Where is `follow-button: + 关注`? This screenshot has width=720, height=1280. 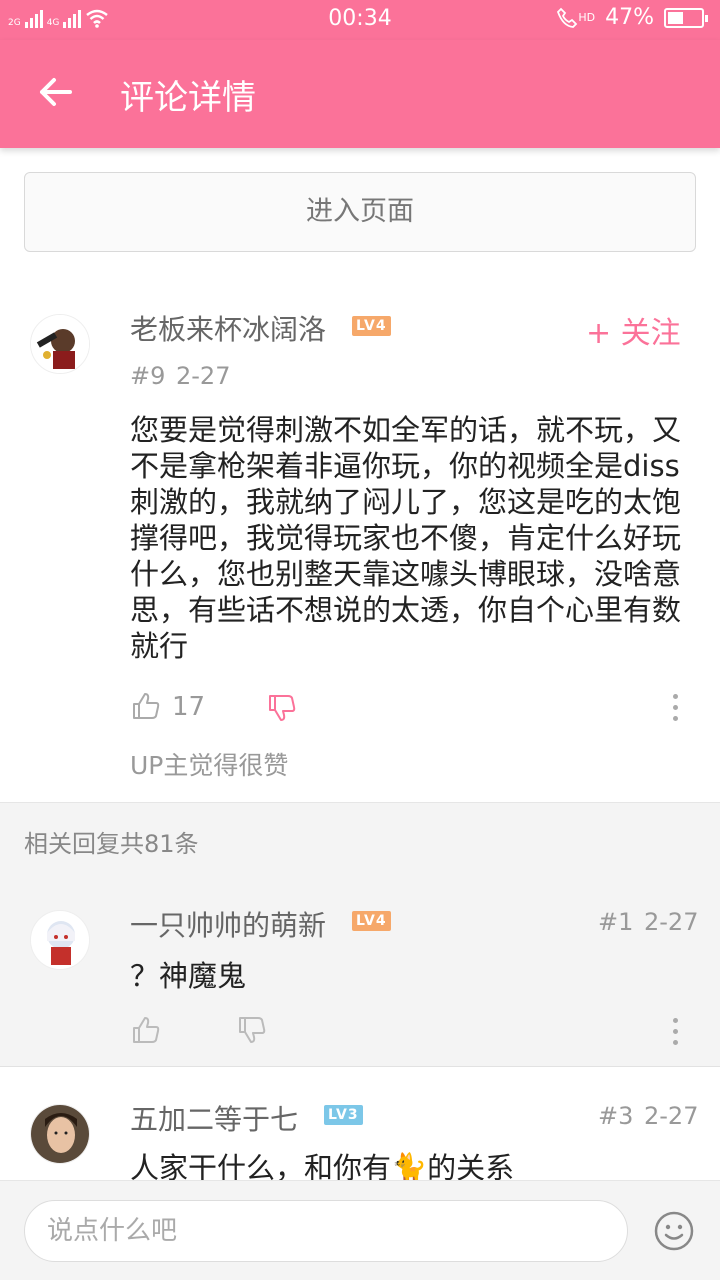 follow-button: + 关注 is located at coordinates (633, 330).